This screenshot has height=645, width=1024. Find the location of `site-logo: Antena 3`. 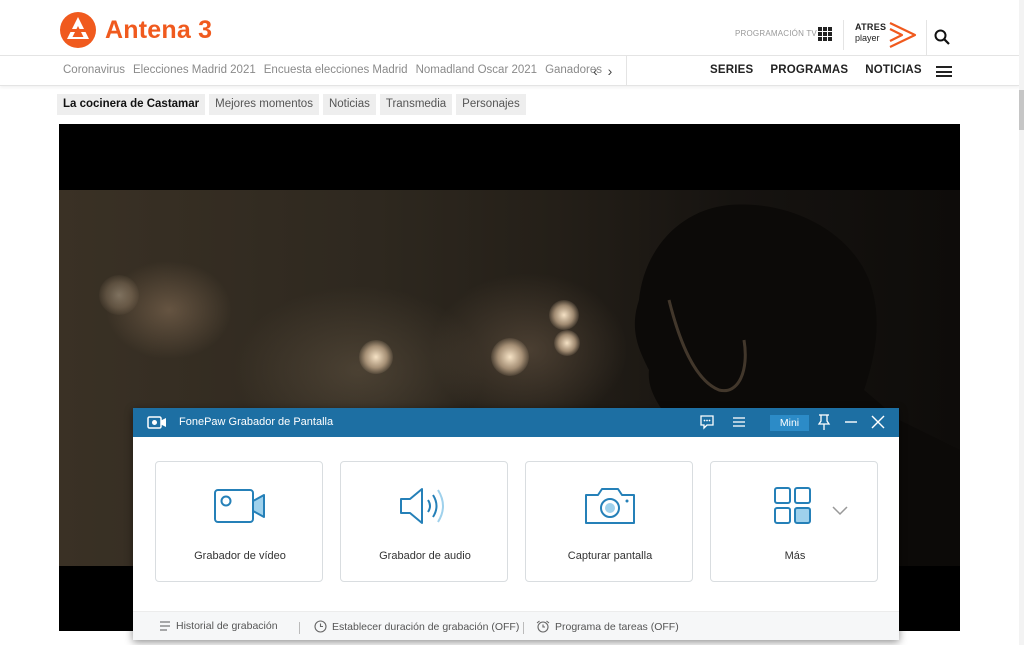

site-logo: Antena 3 is located at coordinates (135, 30).